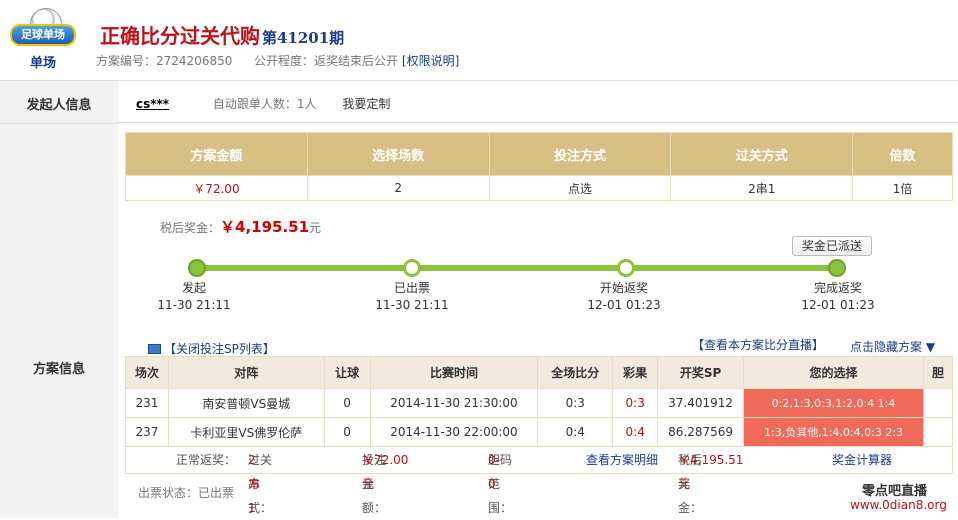  I want to click on step-name: 发起, so click(193, 288).